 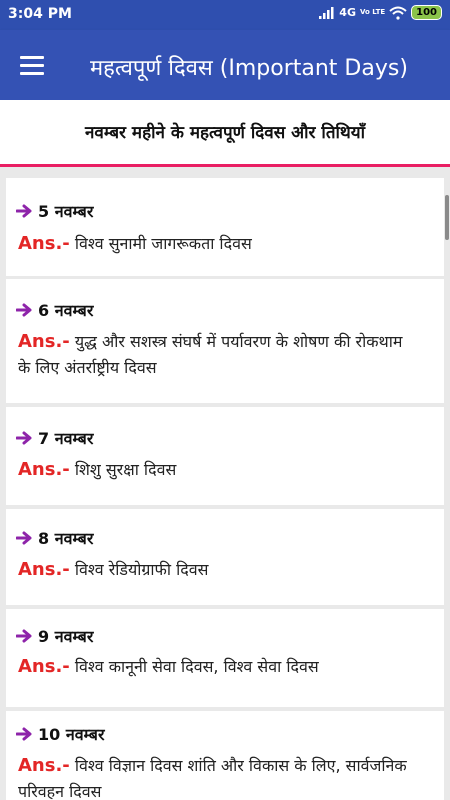 I want to click on answer-line: Ans.- विश्व रेडियोग्राफी दिवस, so click(x=218, y=570).